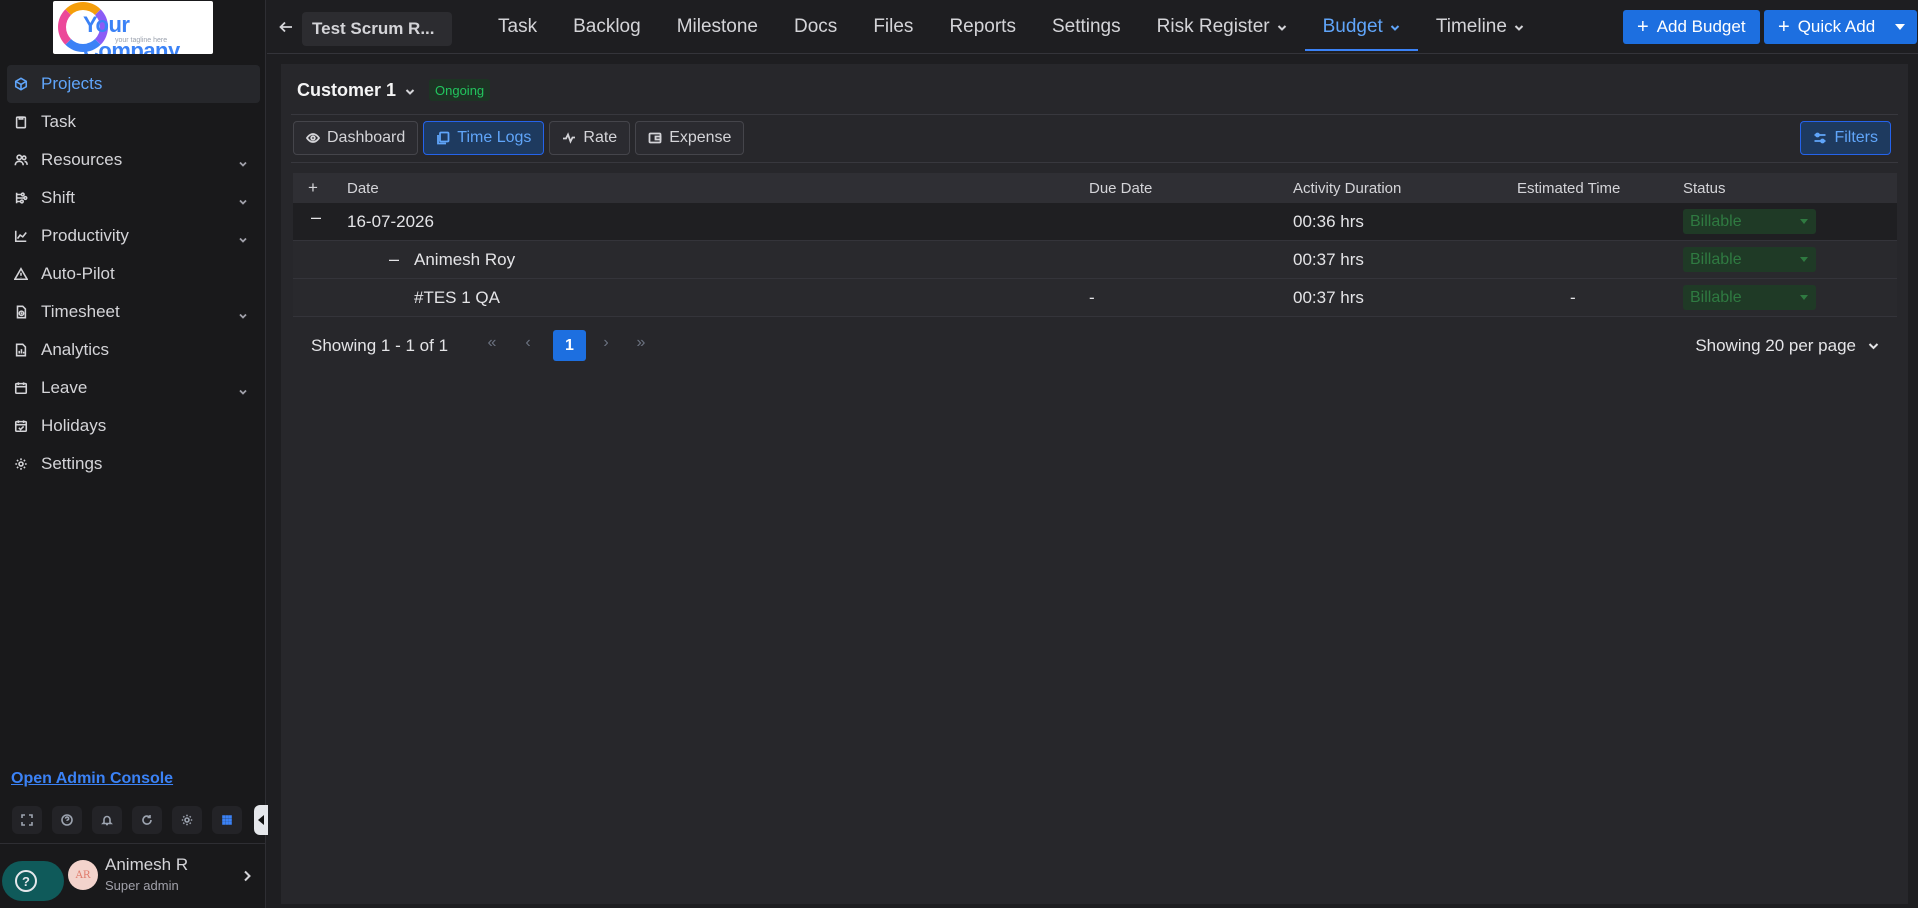 The height and width of the screenshot is (908, 1918). What do you see at coordinates (893, 27) in the screenshot?
I see `tab-files: Files` at bounding box center [893, 27].